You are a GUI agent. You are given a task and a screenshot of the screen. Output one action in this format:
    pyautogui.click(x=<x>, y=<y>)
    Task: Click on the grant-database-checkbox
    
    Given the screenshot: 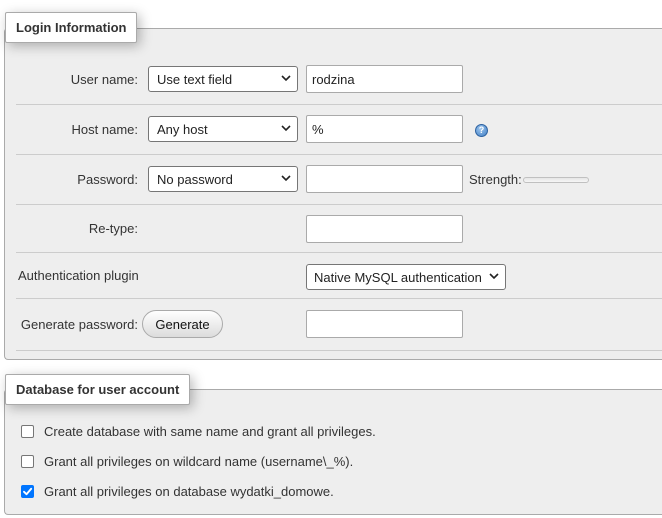 What is the action you would take?
    pyautogui.click(x=27, y=491)
    